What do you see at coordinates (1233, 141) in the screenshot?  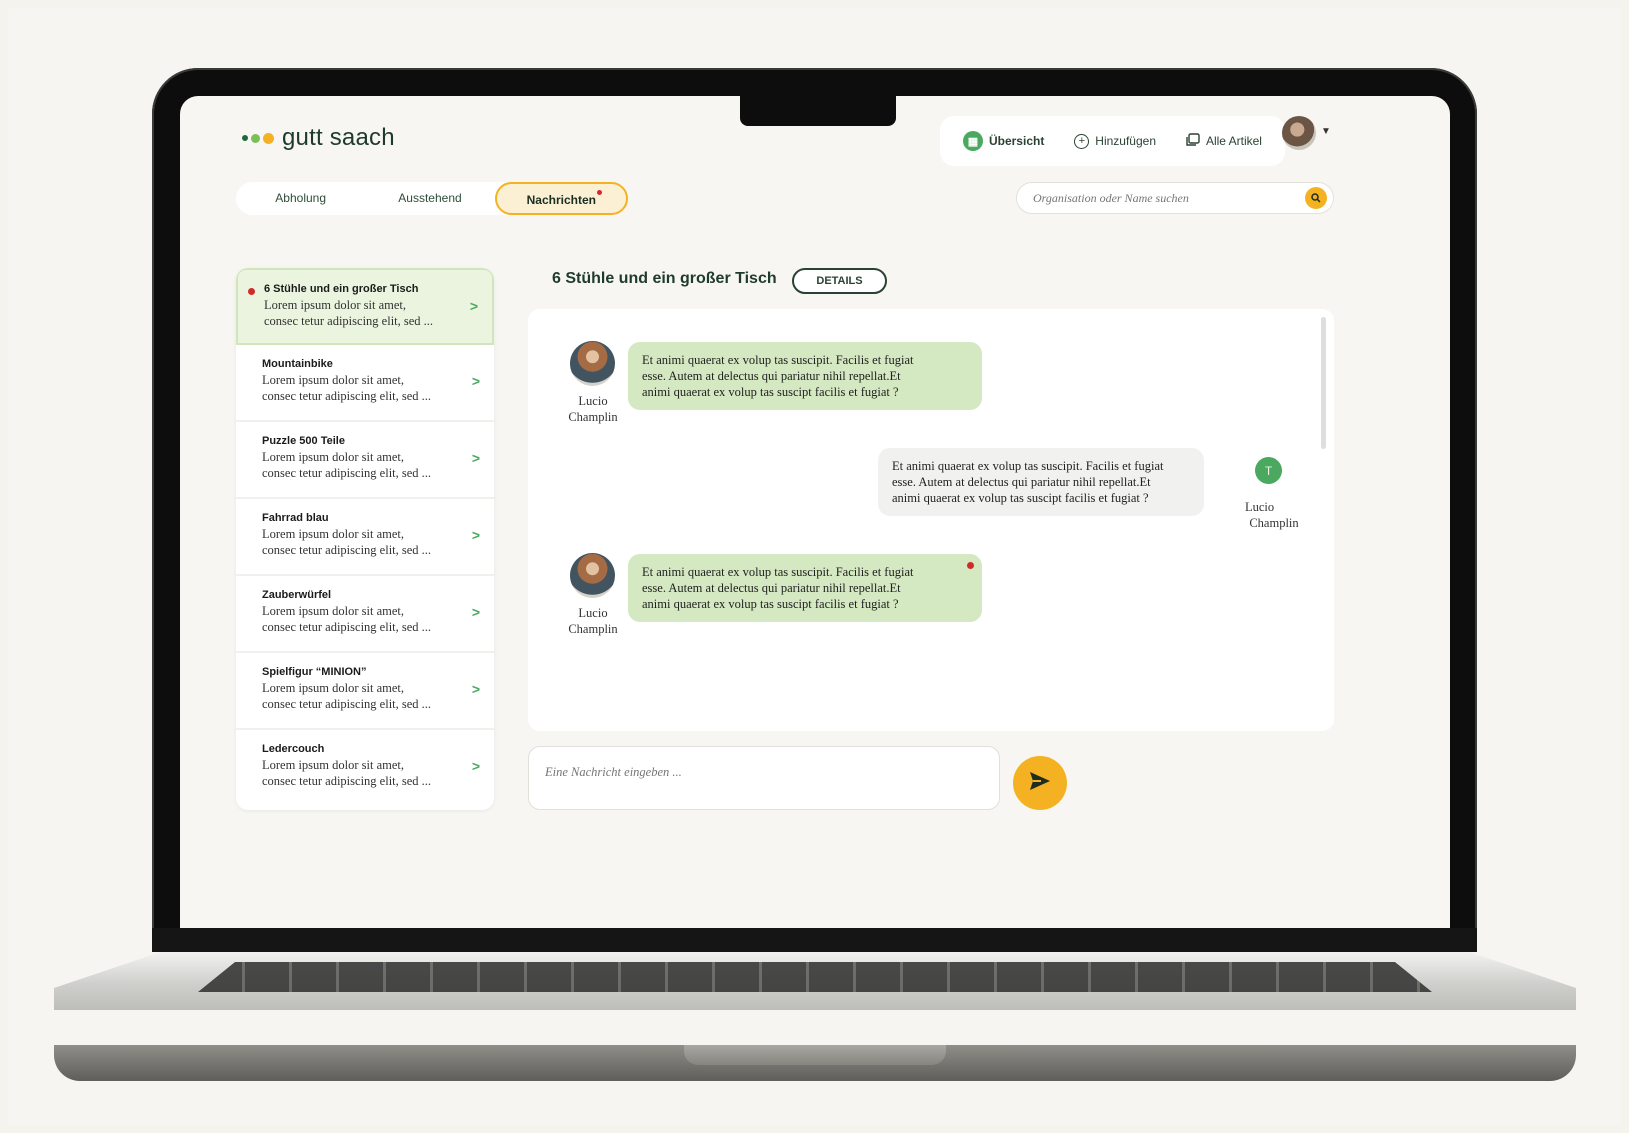 I see `nav-item-label: Alle Artikel` at bounding box center [1233, 141].